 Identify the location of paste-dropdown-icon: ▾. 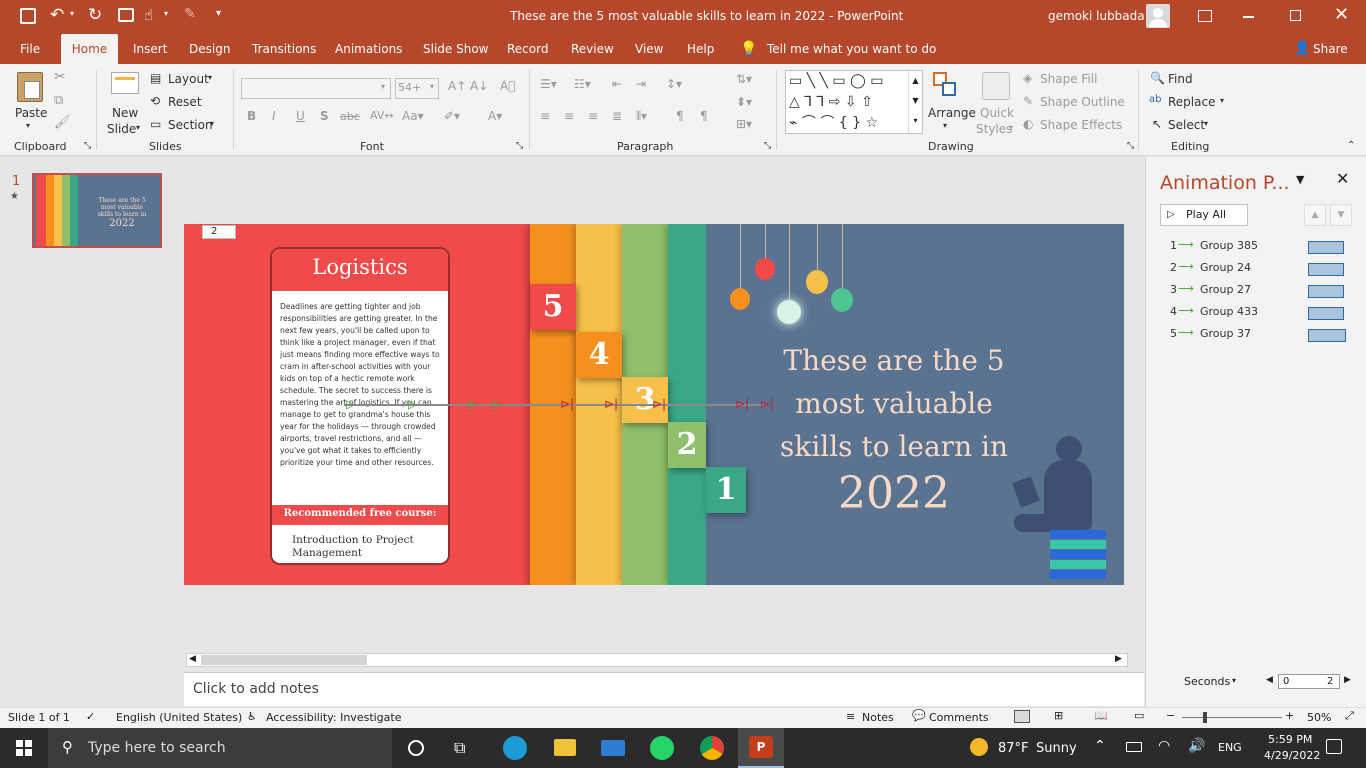
(28, 125).